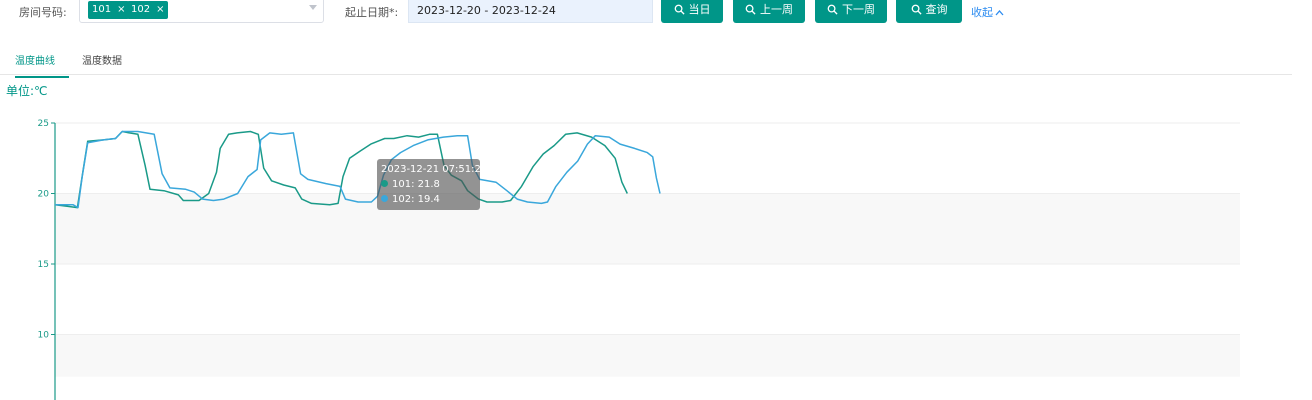 This screenshot has height=400, width=1312. I want to click on query-button-label: 查询, so click(936, 9).